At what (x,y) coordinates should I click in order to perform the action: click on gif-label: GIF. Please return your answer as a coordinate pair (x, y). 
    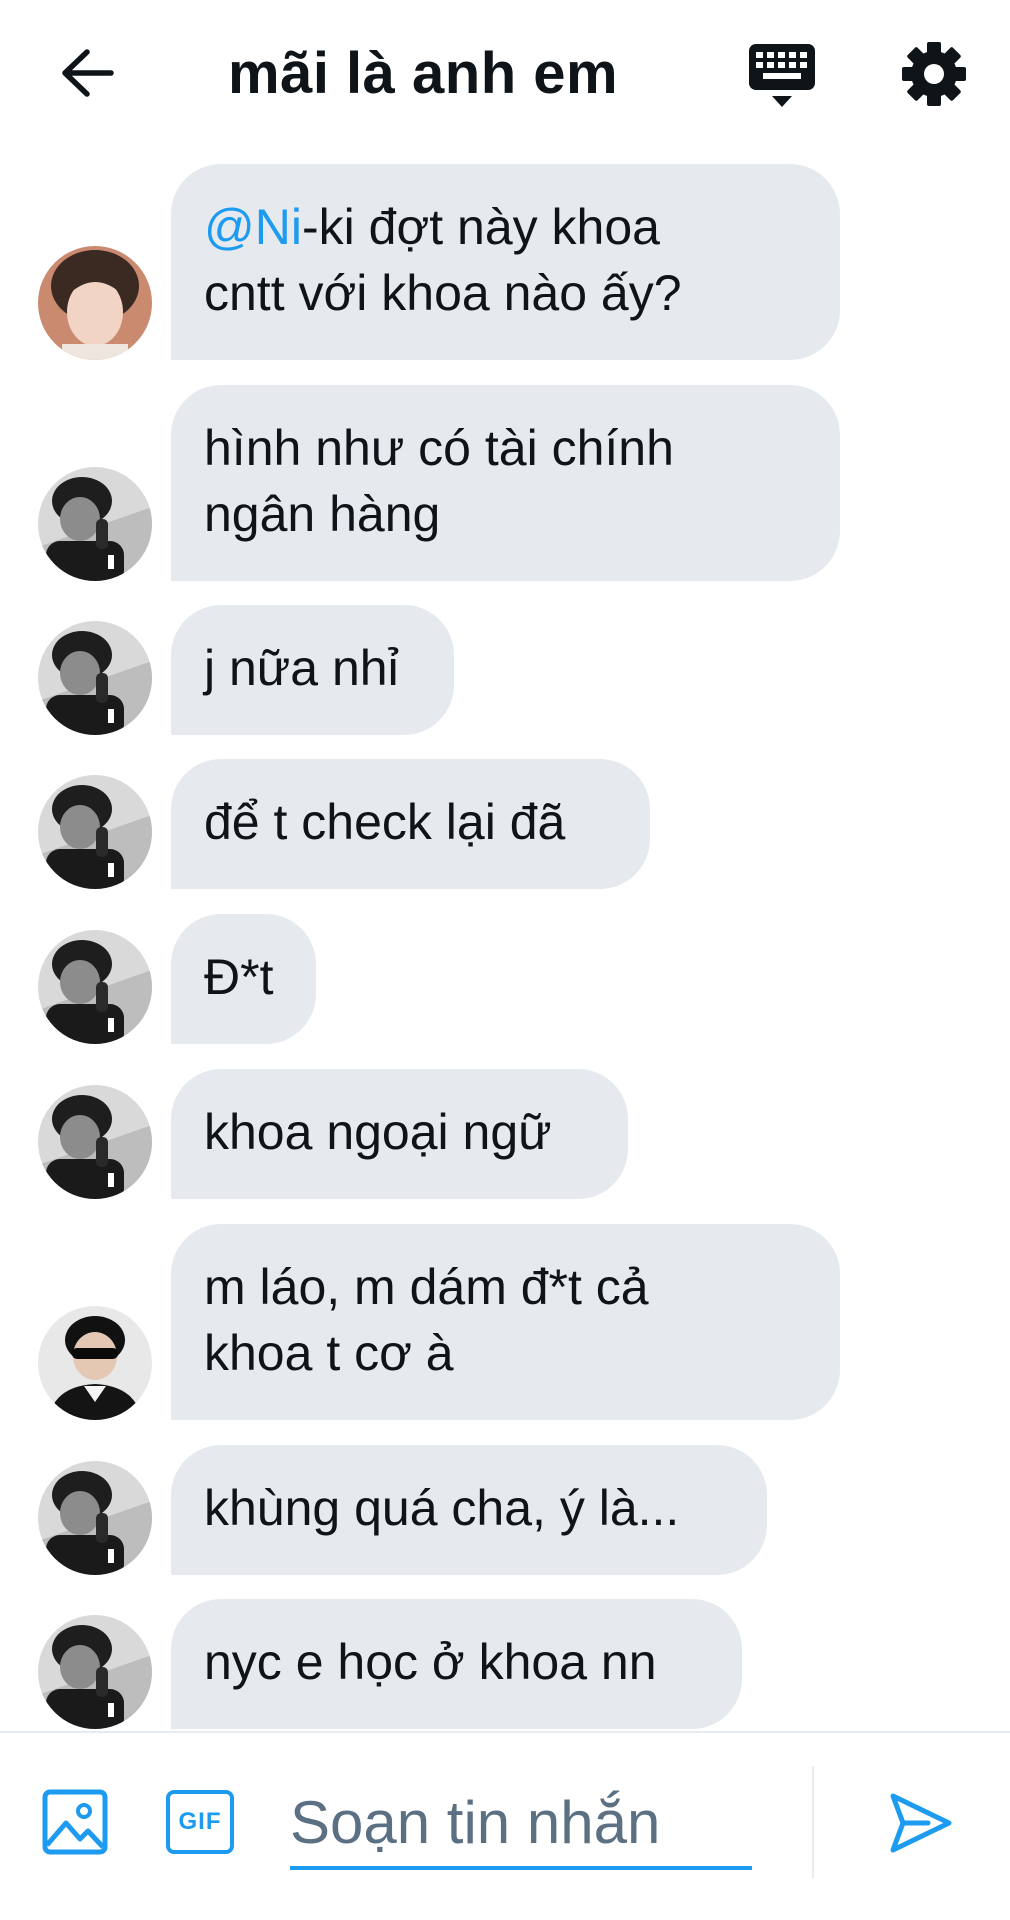
    Looking at the image, I should click on (200, 1821).